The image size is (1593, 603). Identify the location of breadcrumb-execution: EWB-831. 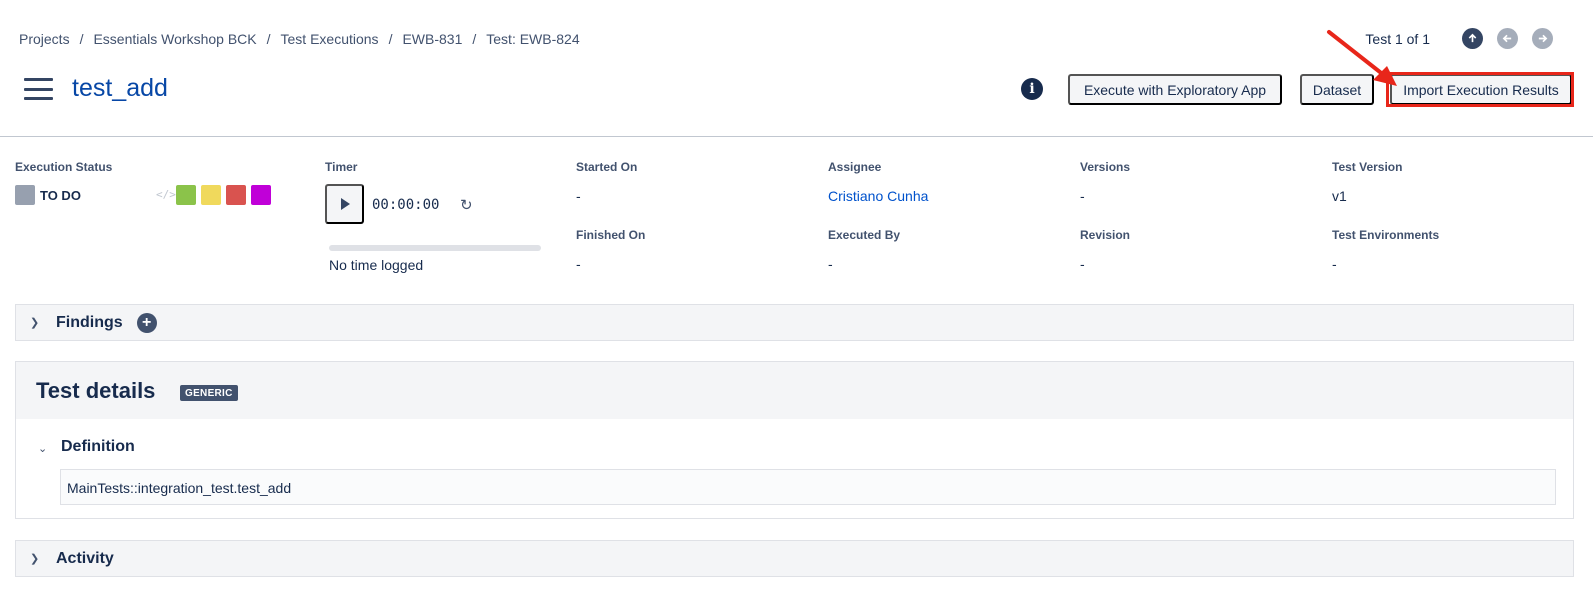
(432, 39).